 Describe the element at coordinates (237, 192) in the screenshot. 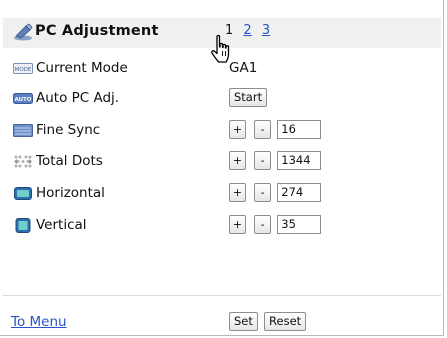

I see `horizontal-plus-button: +` at that location.